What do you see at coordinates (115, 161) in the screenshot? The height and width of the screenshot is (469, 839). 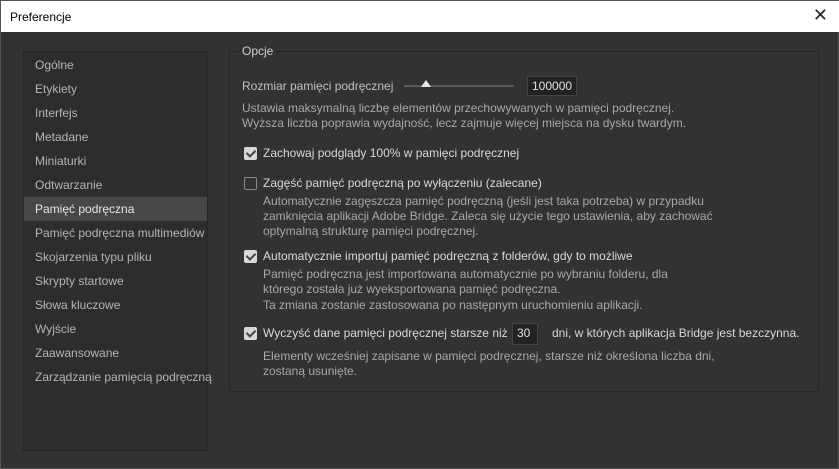 I see `sidebar-item: Miniaturki` at bounding box center [115, 161].